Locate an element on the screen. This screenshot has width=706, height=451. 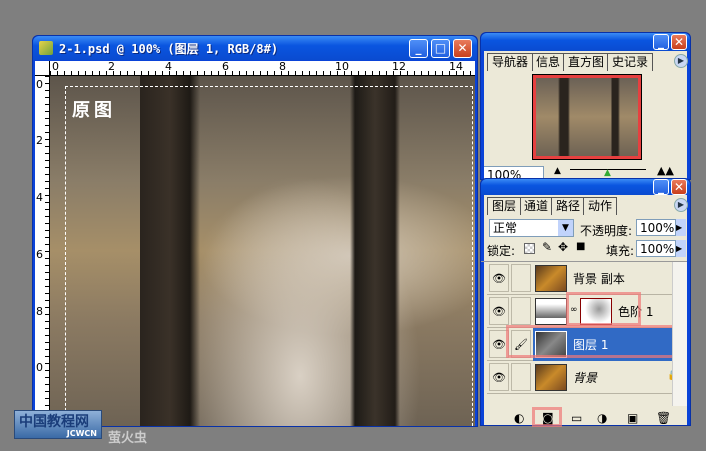
navigator-titlebar: _ ✕ is located at coordinates (585, 42).